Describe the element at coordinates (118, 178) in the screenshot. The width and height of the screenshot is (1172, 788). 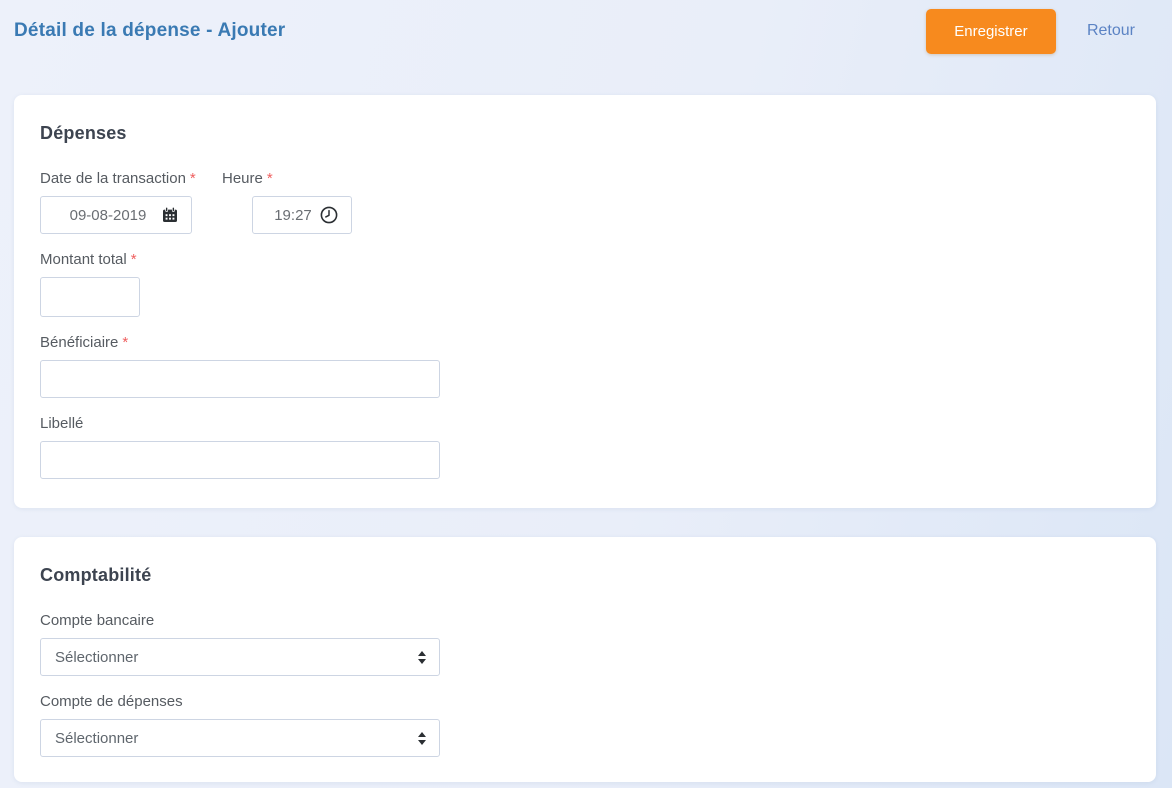
I see `date-label: Date de la transaction *` at that location.